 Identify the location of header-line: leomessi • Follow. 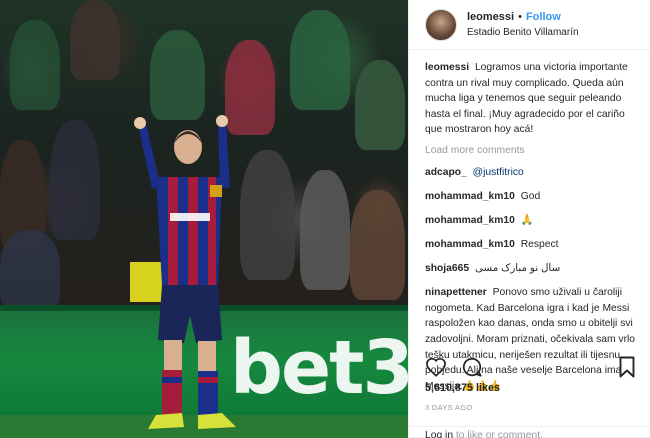
(523, 17).